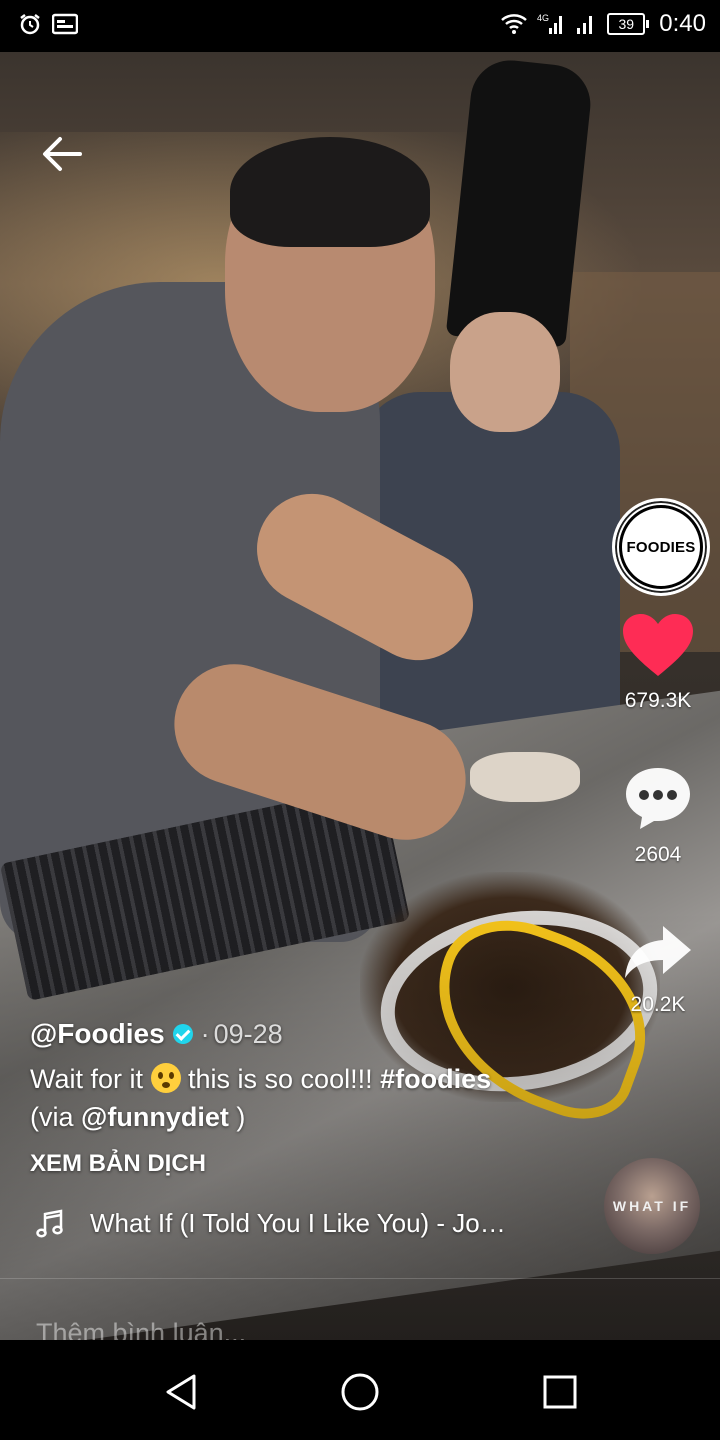  I want to click on share-button: 20.2K, so click(658, 969).